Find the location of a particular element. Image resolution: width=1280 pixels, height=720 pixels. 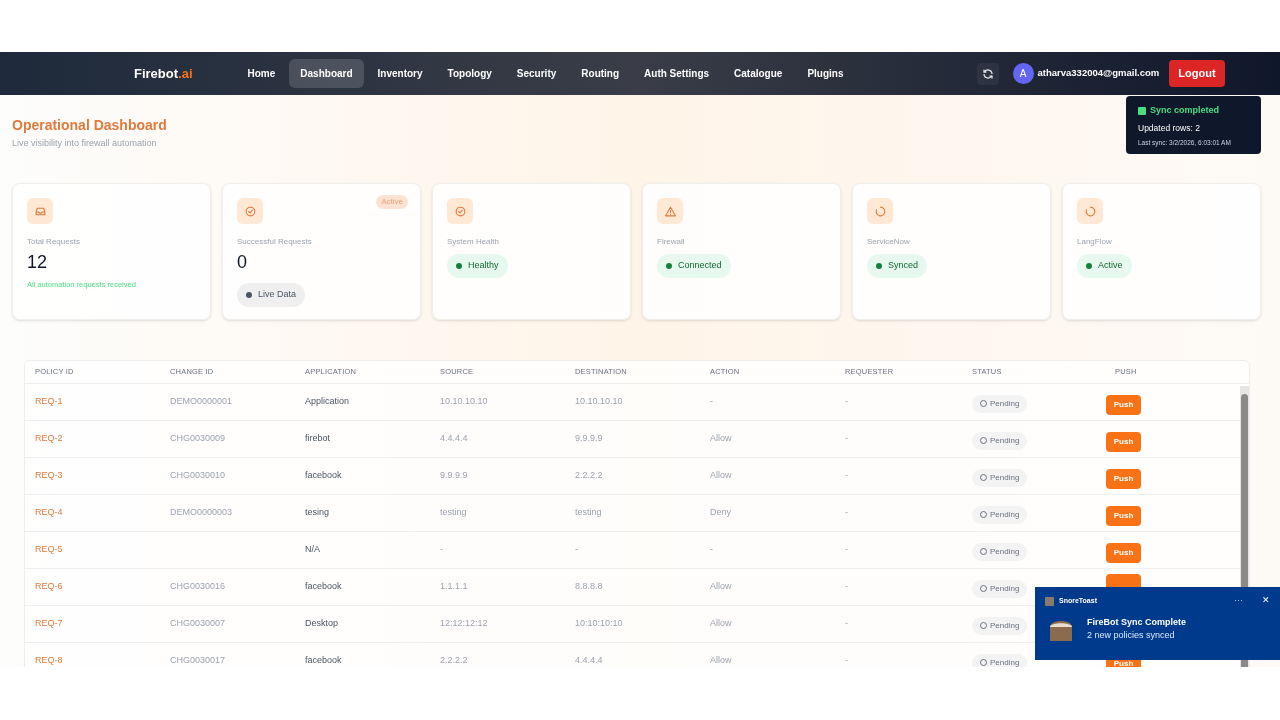

table-cell-text: 1.1.1.1 is located at coordinates (454, 586).